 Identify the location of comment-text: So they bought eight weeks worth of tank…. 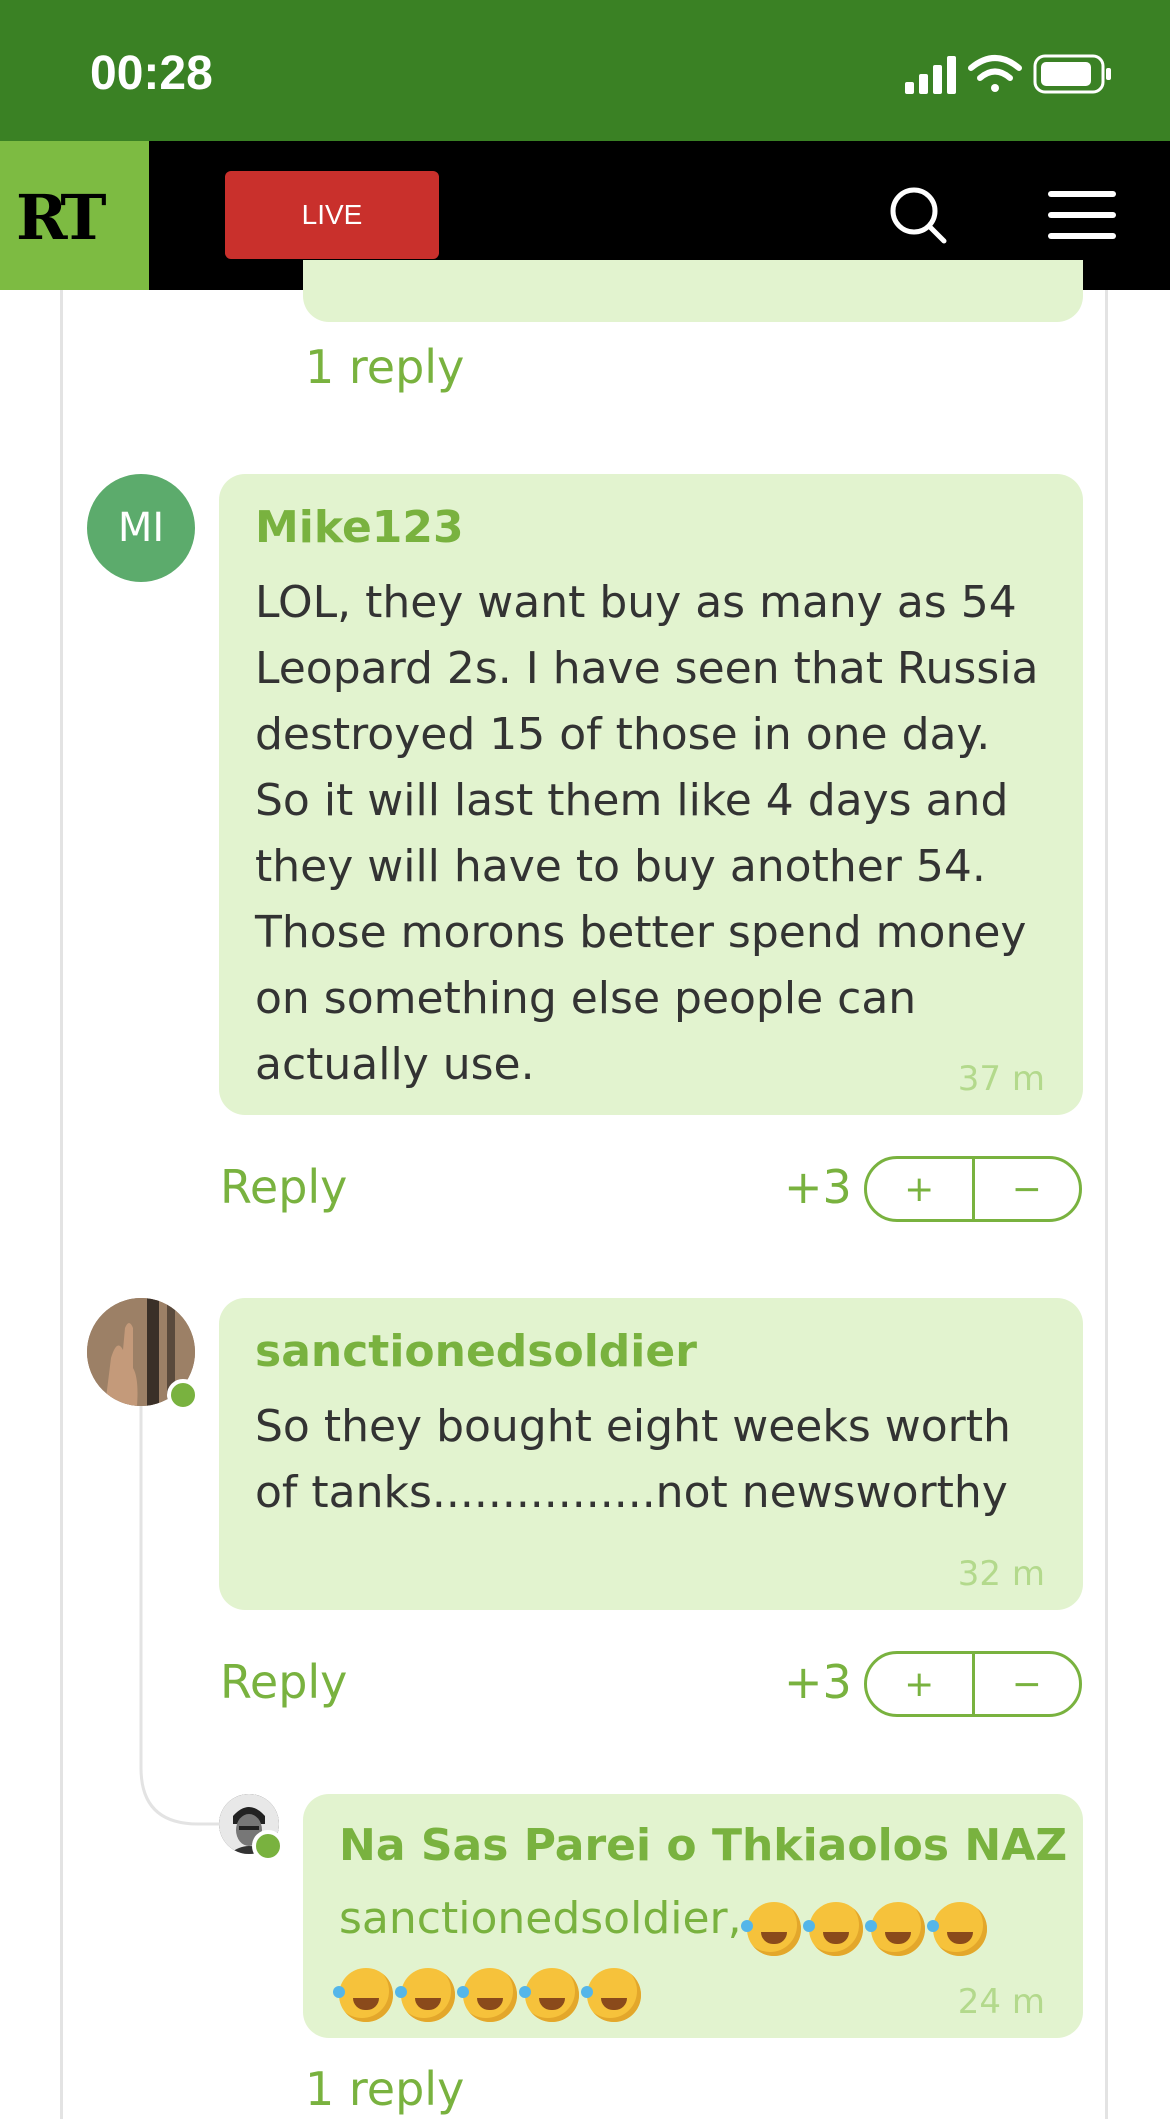
(633, 1459).